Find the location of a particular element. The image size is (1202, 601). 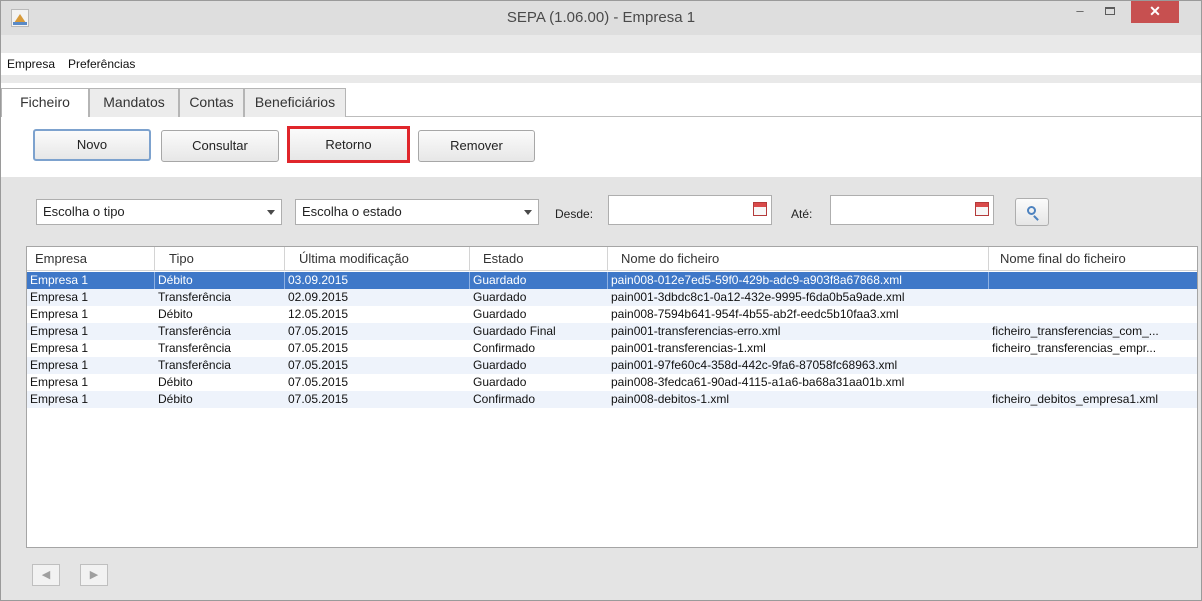

window-title: SEPA (1.06.00) - Empresa 1 is located at coordinates (601, 17).